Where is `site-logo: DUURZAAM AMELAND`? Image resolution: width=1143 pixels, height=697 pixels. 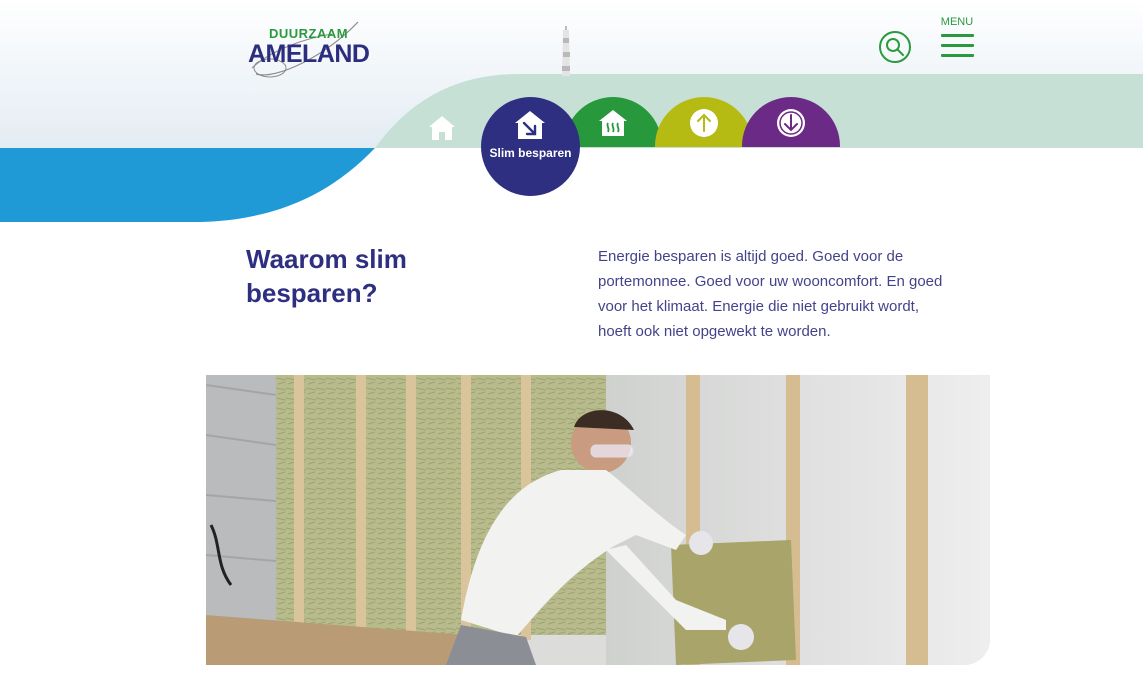
site-logo: DUURZAAM AMELAND is located at coordinates (311, 49).